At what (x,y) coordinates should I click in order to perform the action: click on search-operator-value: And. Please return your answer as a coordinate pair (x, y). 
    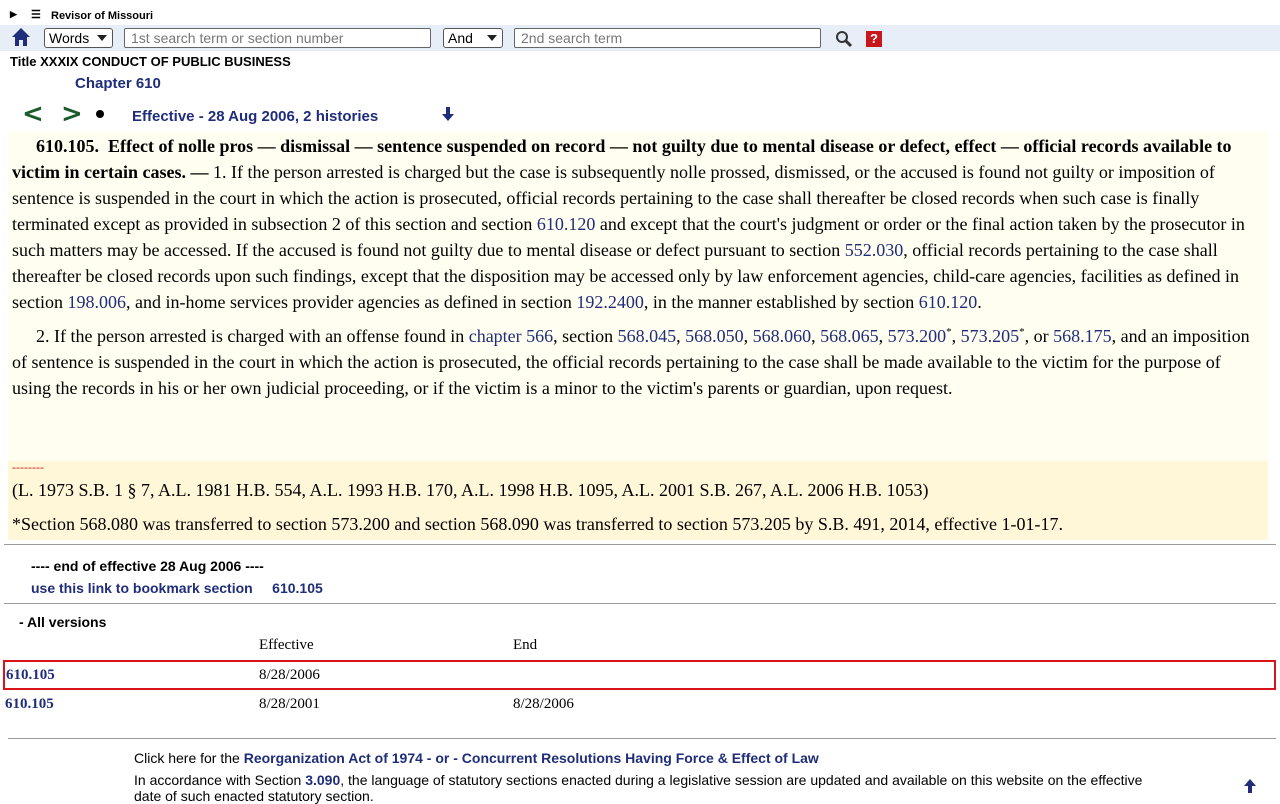
    Looking at the image, I should click on (460, 38).